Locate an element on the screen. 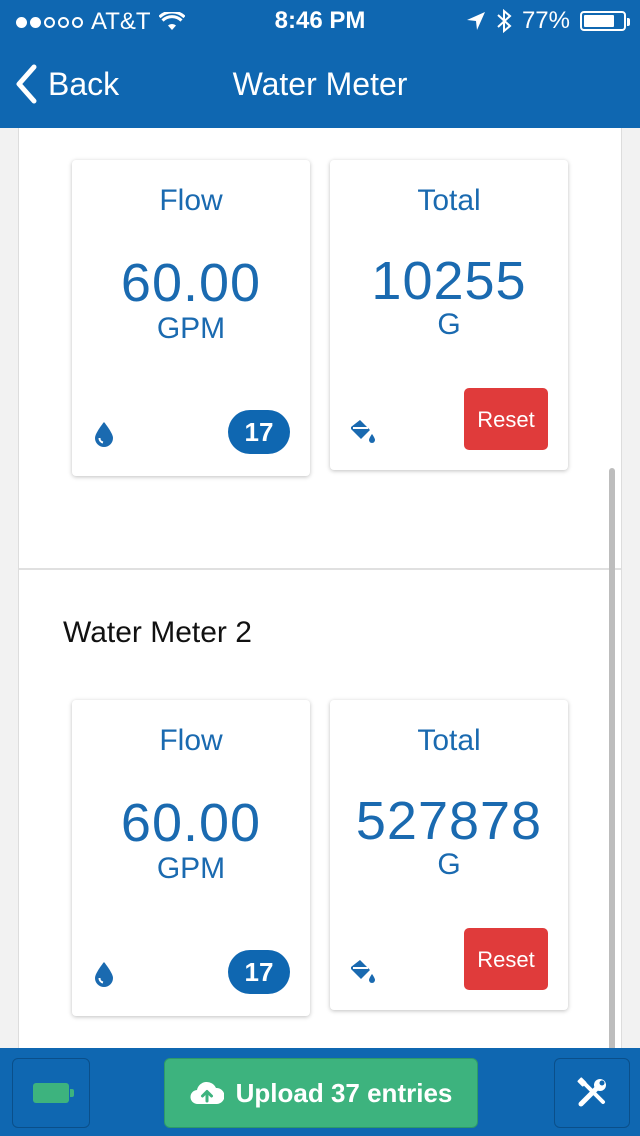 The image size is (640, 1136). status-bar: AT&T 8:46 PM 77% is located at coordinates (320, 20).